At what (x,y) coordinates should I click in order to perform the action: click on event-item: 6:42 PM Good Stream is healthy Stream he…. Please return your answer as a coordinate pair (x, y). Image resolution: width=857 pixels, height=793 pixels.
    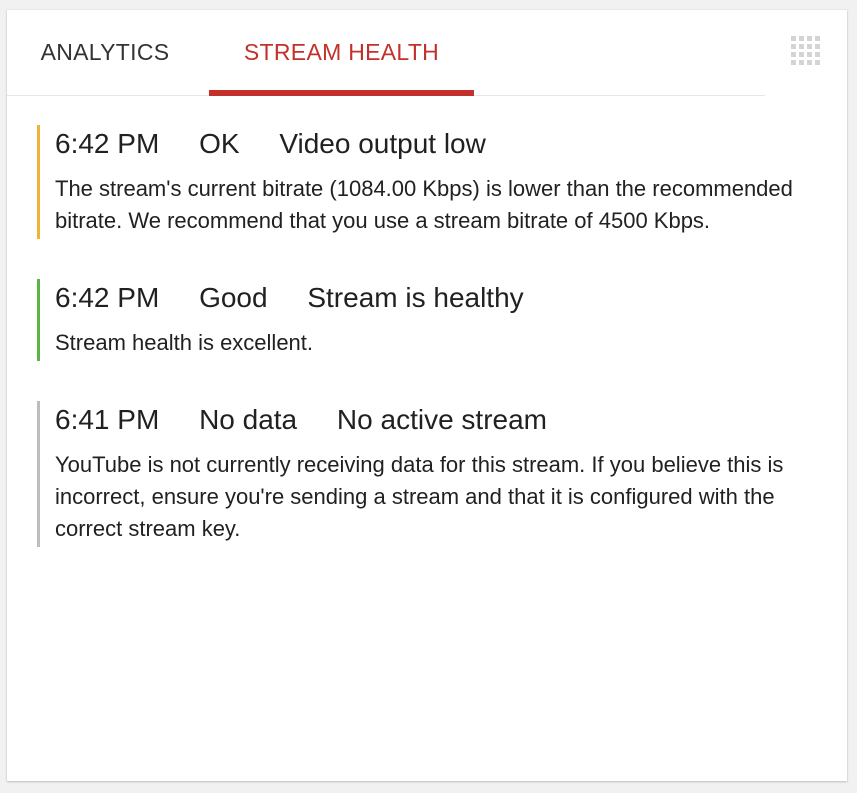
    Looking at the image, I should click on (427, 320).